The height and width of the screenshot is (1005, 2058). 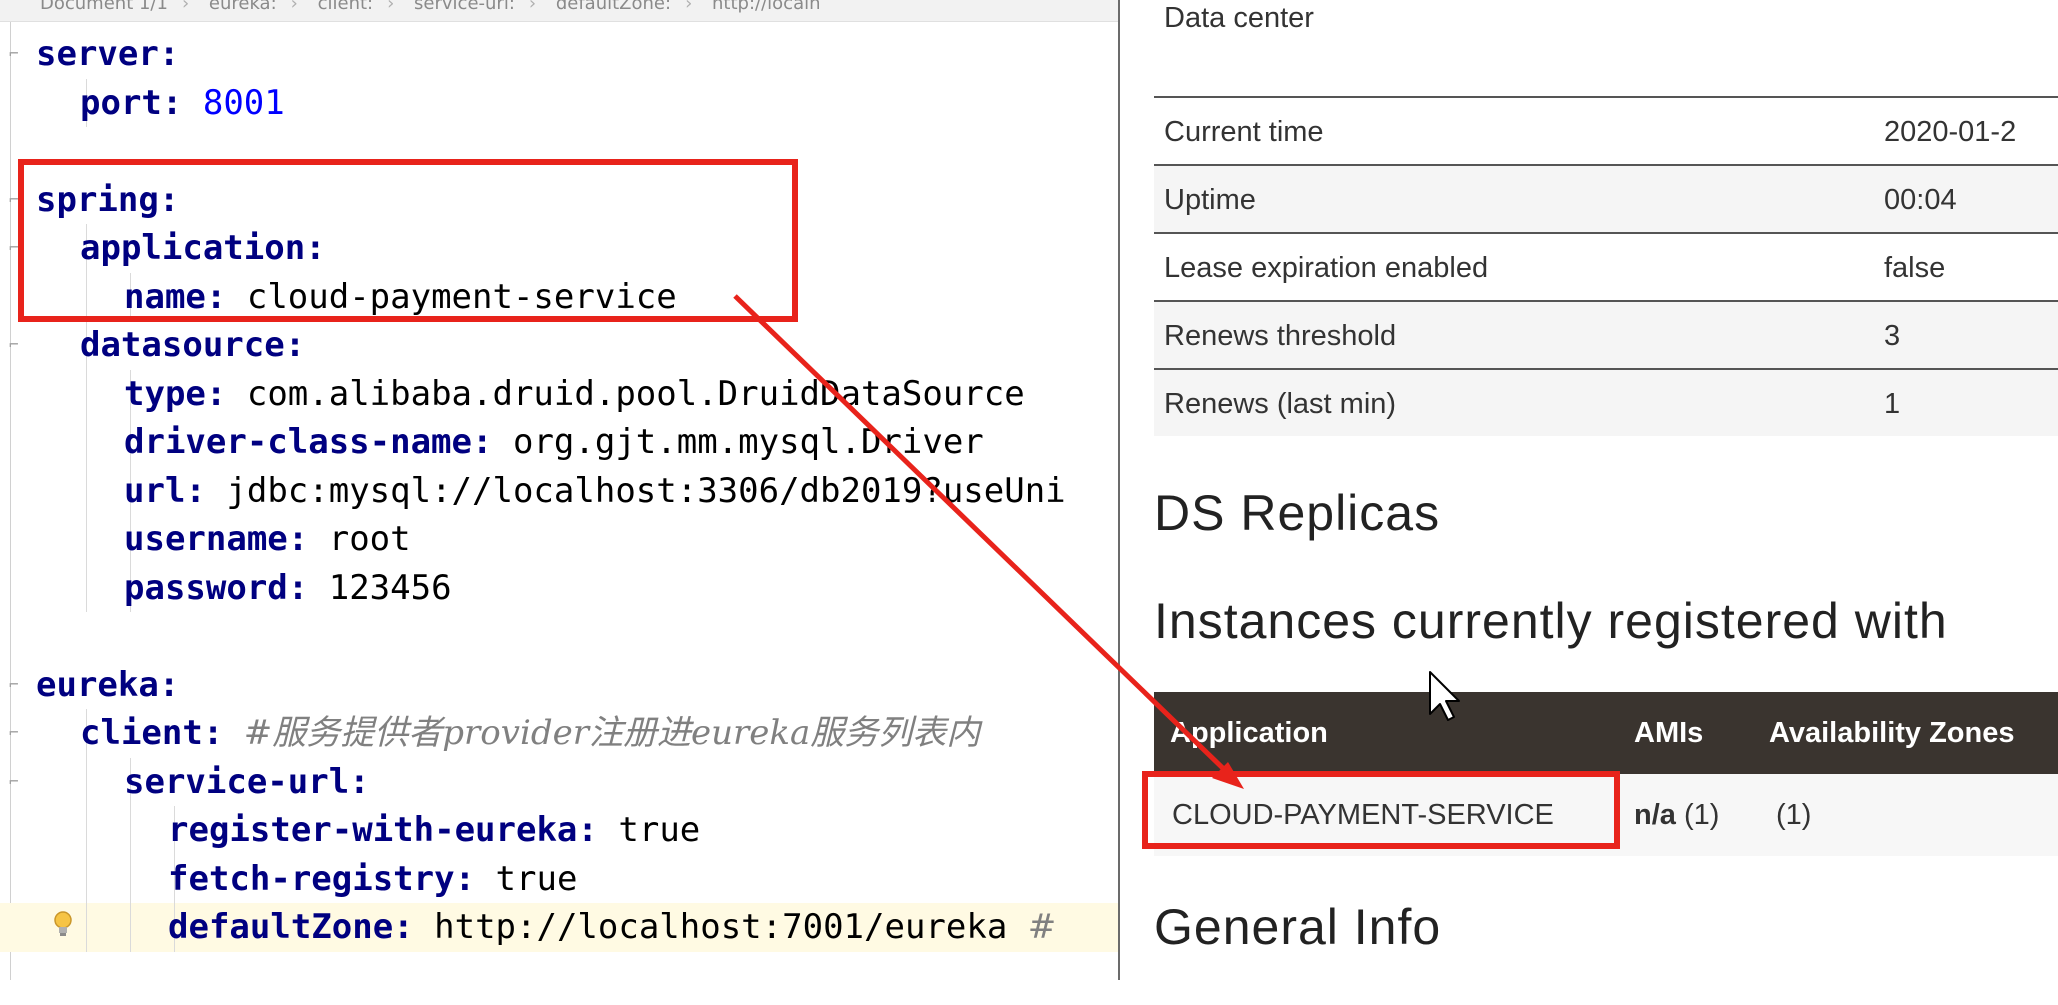 I want to click on breadcrumb-item: client:, so click(x=346, y=7).